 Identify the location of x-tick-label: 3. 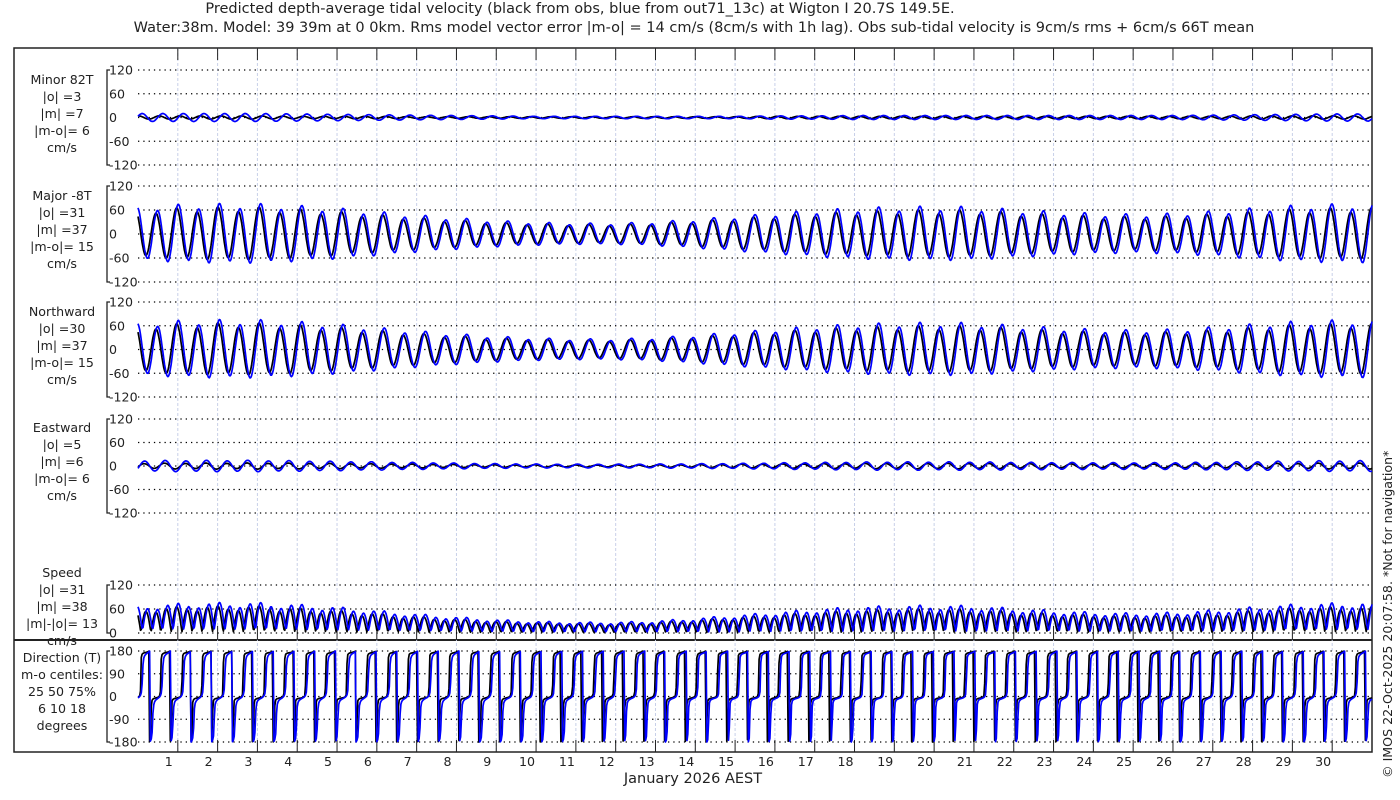
(248, 761).